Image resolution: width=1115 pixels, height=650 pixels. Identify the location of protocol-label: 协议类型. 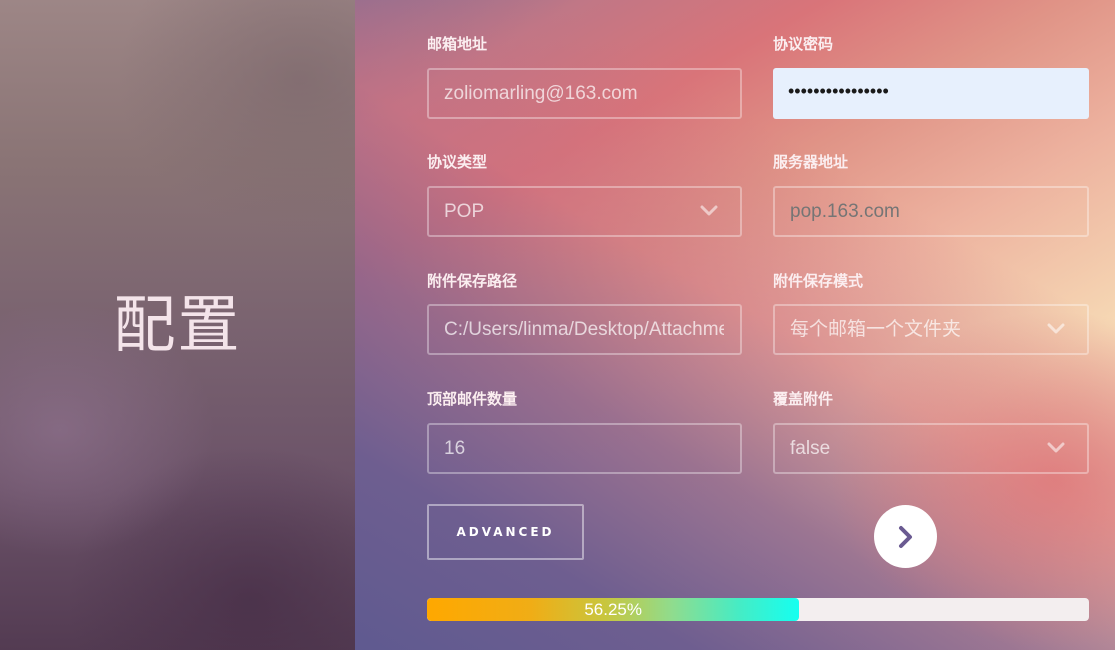
(457, 162).